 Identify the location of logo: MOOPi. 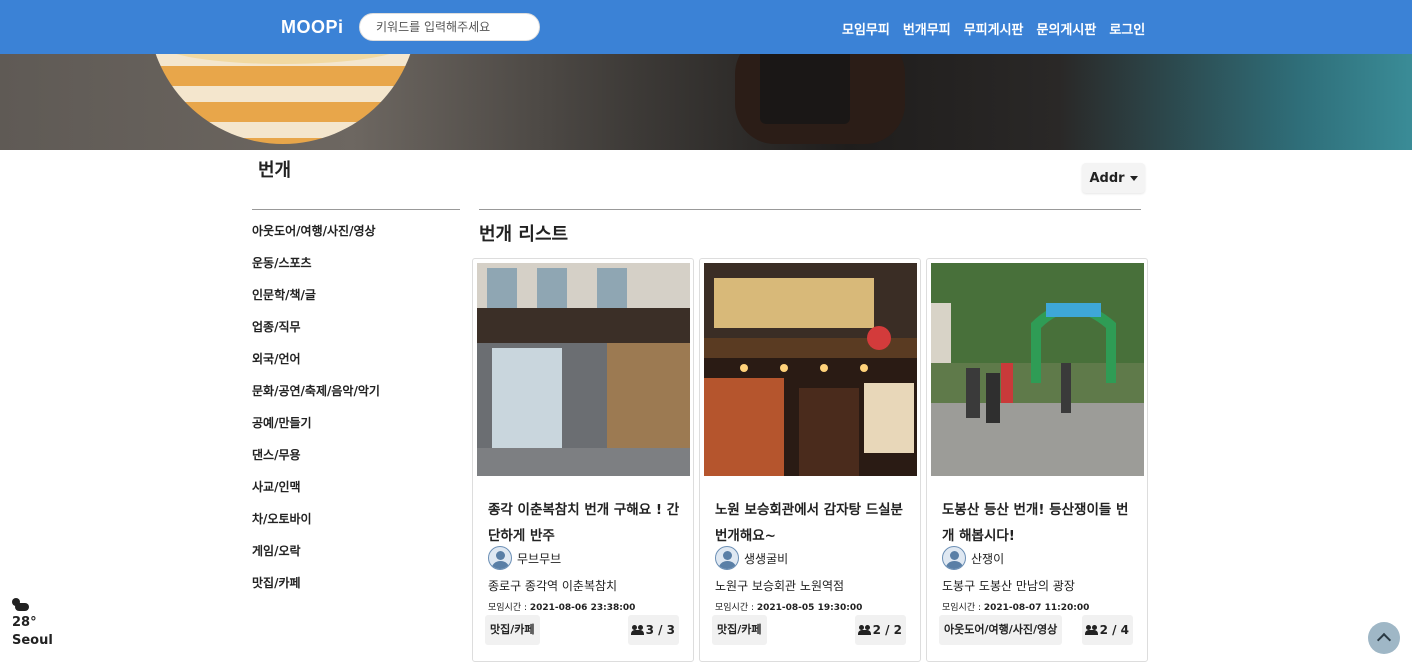
(312, 27).